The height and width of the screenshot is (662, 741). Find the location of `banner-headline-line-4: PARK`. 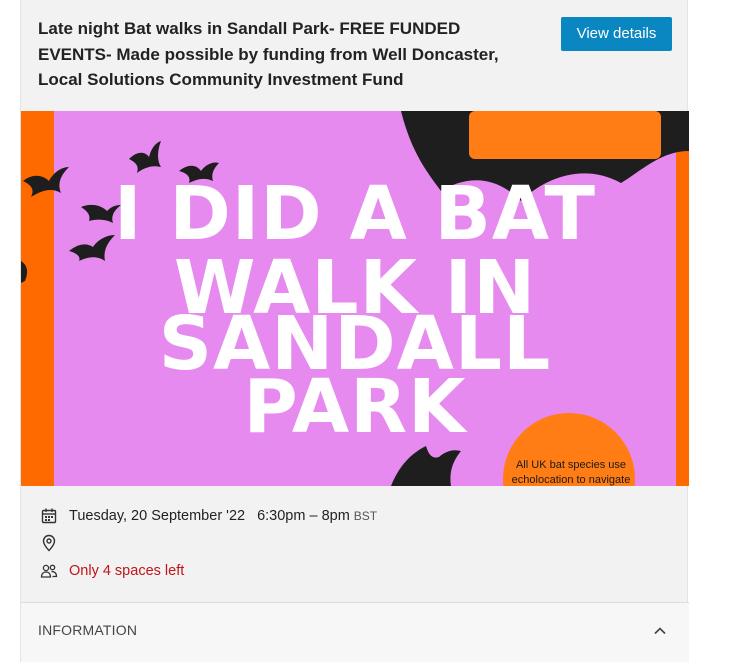

banner-headline-line-4: PARK is located at coordinates (355, 407).